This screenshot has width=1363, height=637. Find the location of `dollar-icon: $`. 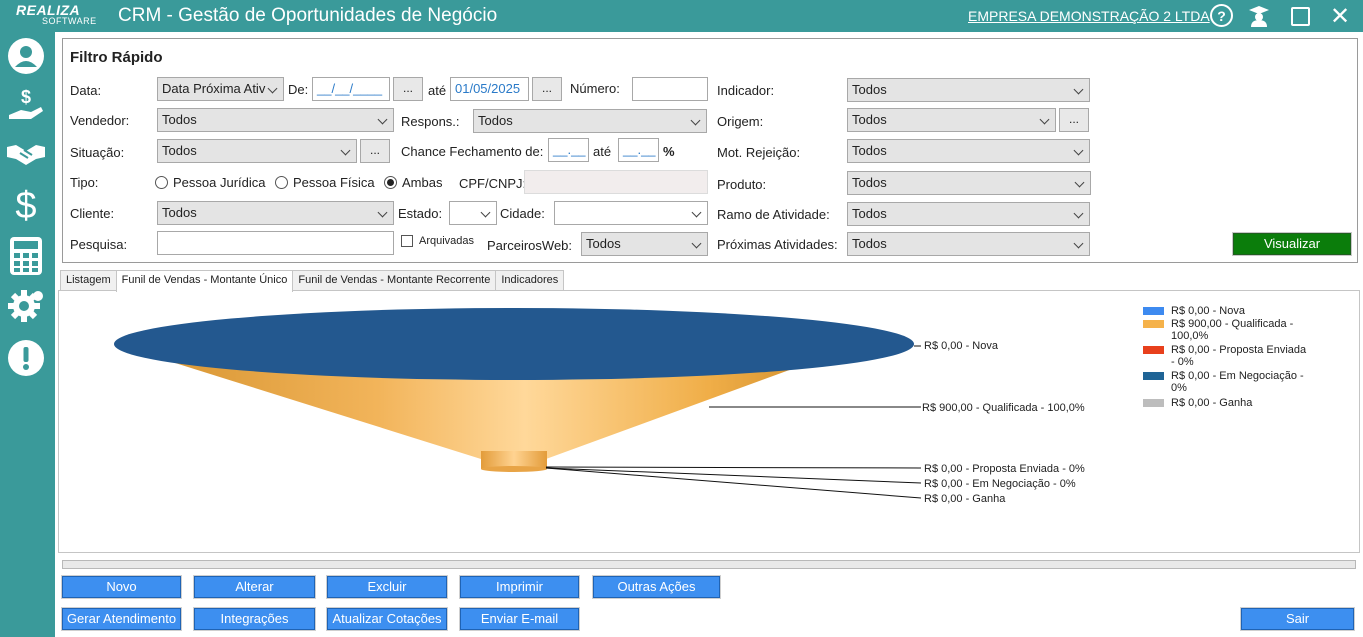

dollar-icon: $ is located at coordinates (26, 204).